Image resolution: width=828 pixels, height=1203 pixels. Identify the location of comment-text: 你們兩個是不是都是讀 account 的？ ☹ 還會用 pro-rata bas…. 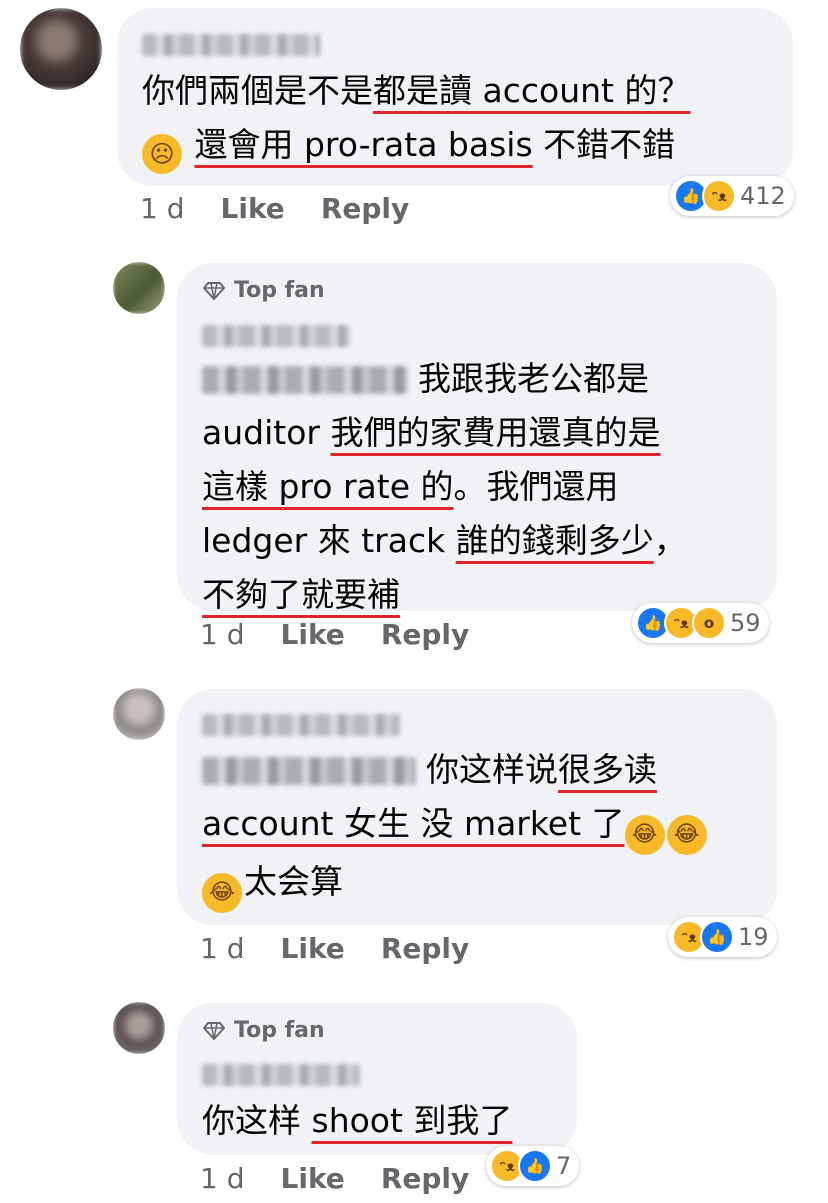
(462, 119).